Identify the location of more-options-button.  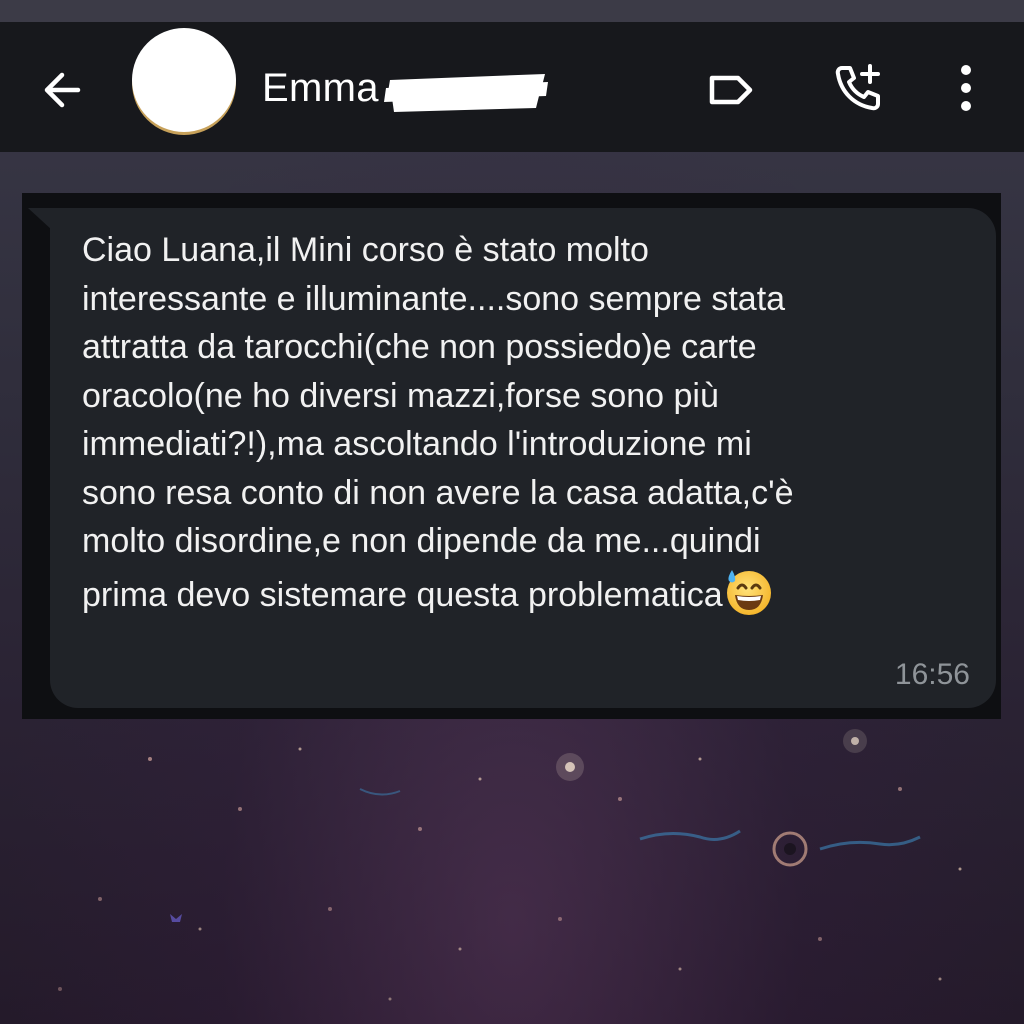
(966, 88).